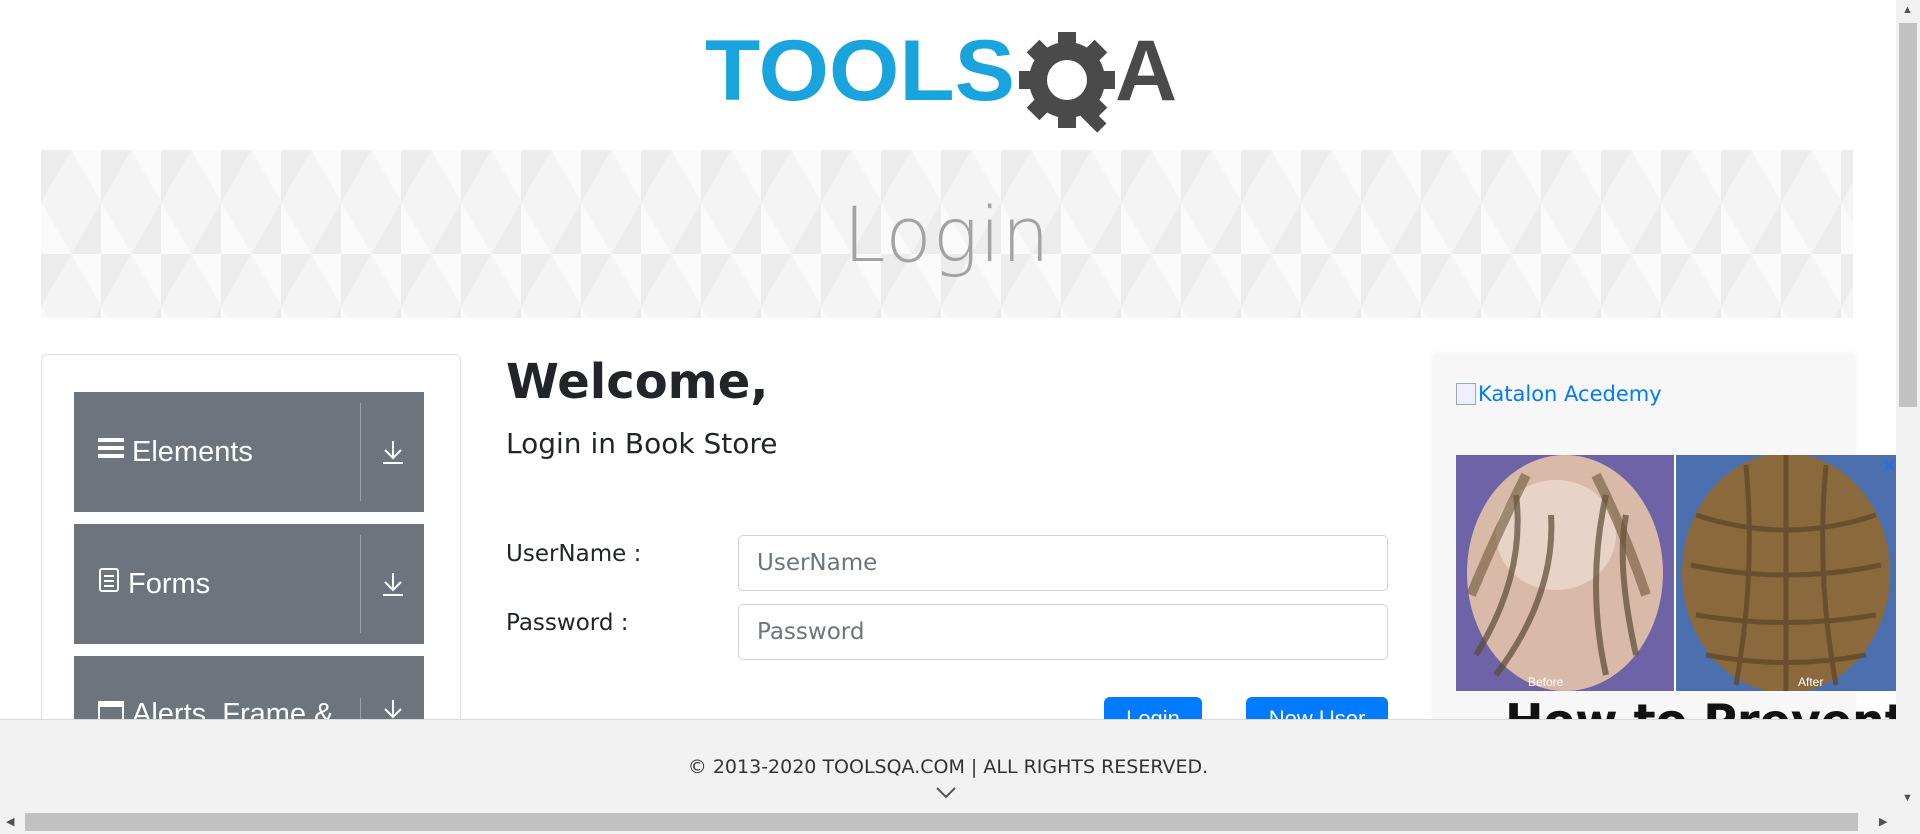  Describe the element at coordinates (111, 452) in the screenshot. I see `hamburger-icon` at that location.